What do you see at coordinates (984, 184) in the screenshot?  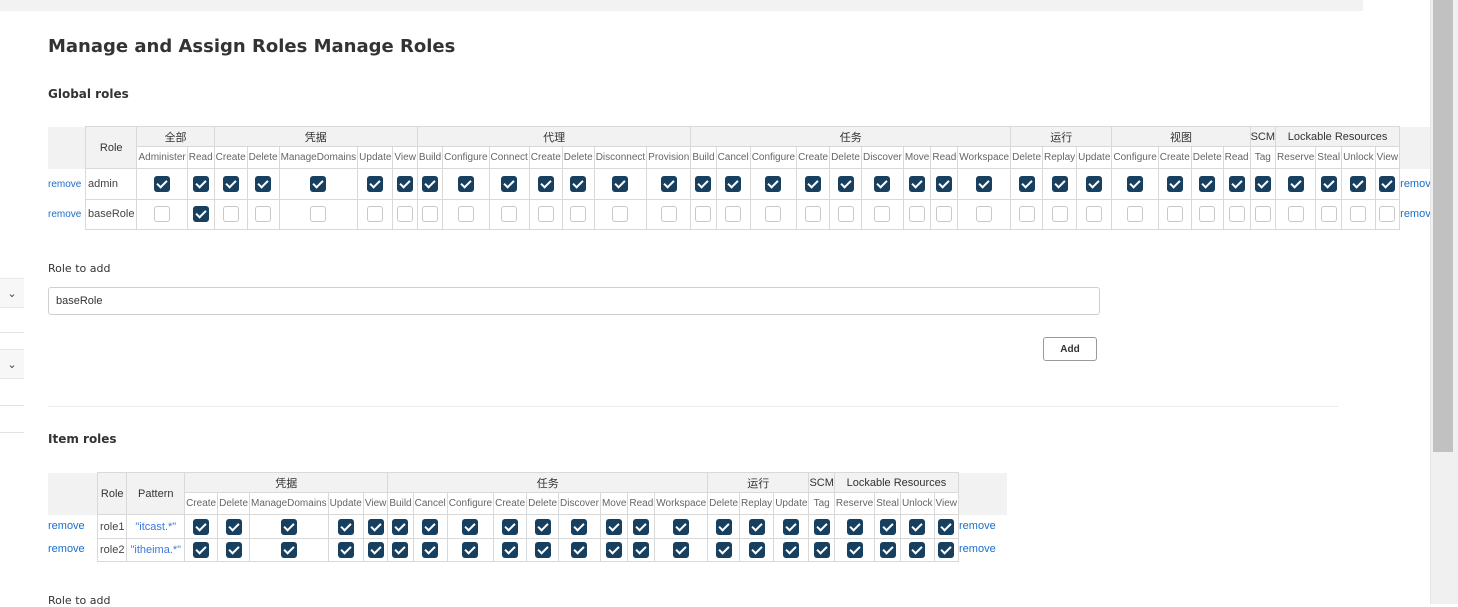 I see `permission-checkbox-workspace` at bounding box center [984, 184].